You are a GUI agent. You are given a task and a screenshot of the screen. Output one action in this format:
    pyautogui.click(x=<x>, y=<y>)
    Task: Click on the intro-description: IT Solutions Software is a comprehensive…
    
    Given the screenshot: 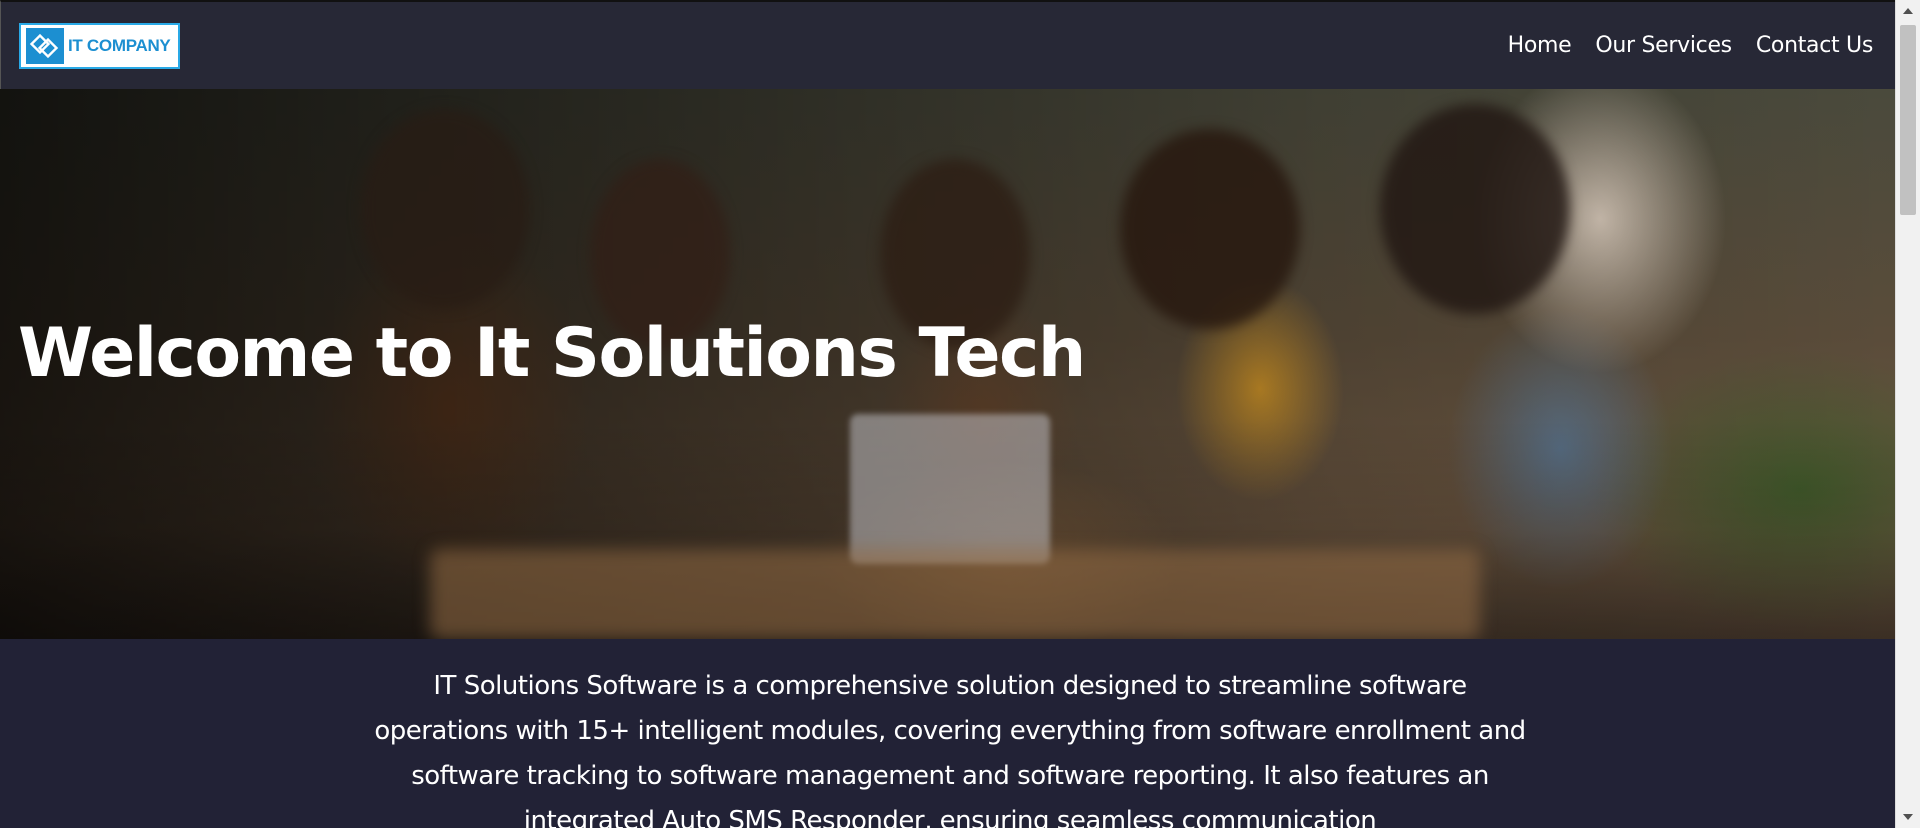 What is the action you would take?
    pyautogui.click(x=950, y=749)
    